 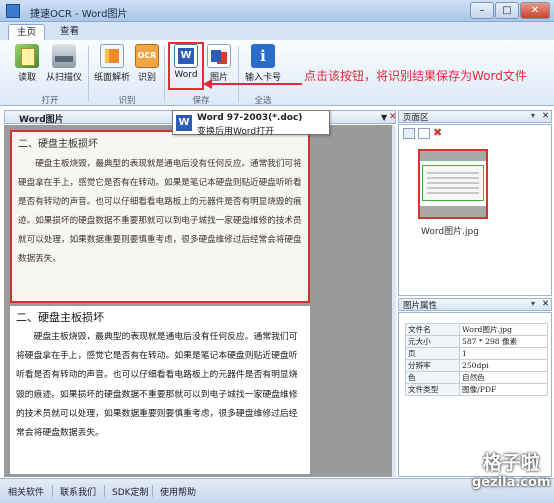 I want to click on layout-parse-label: 纸面解析, so click(x=111, y=78).